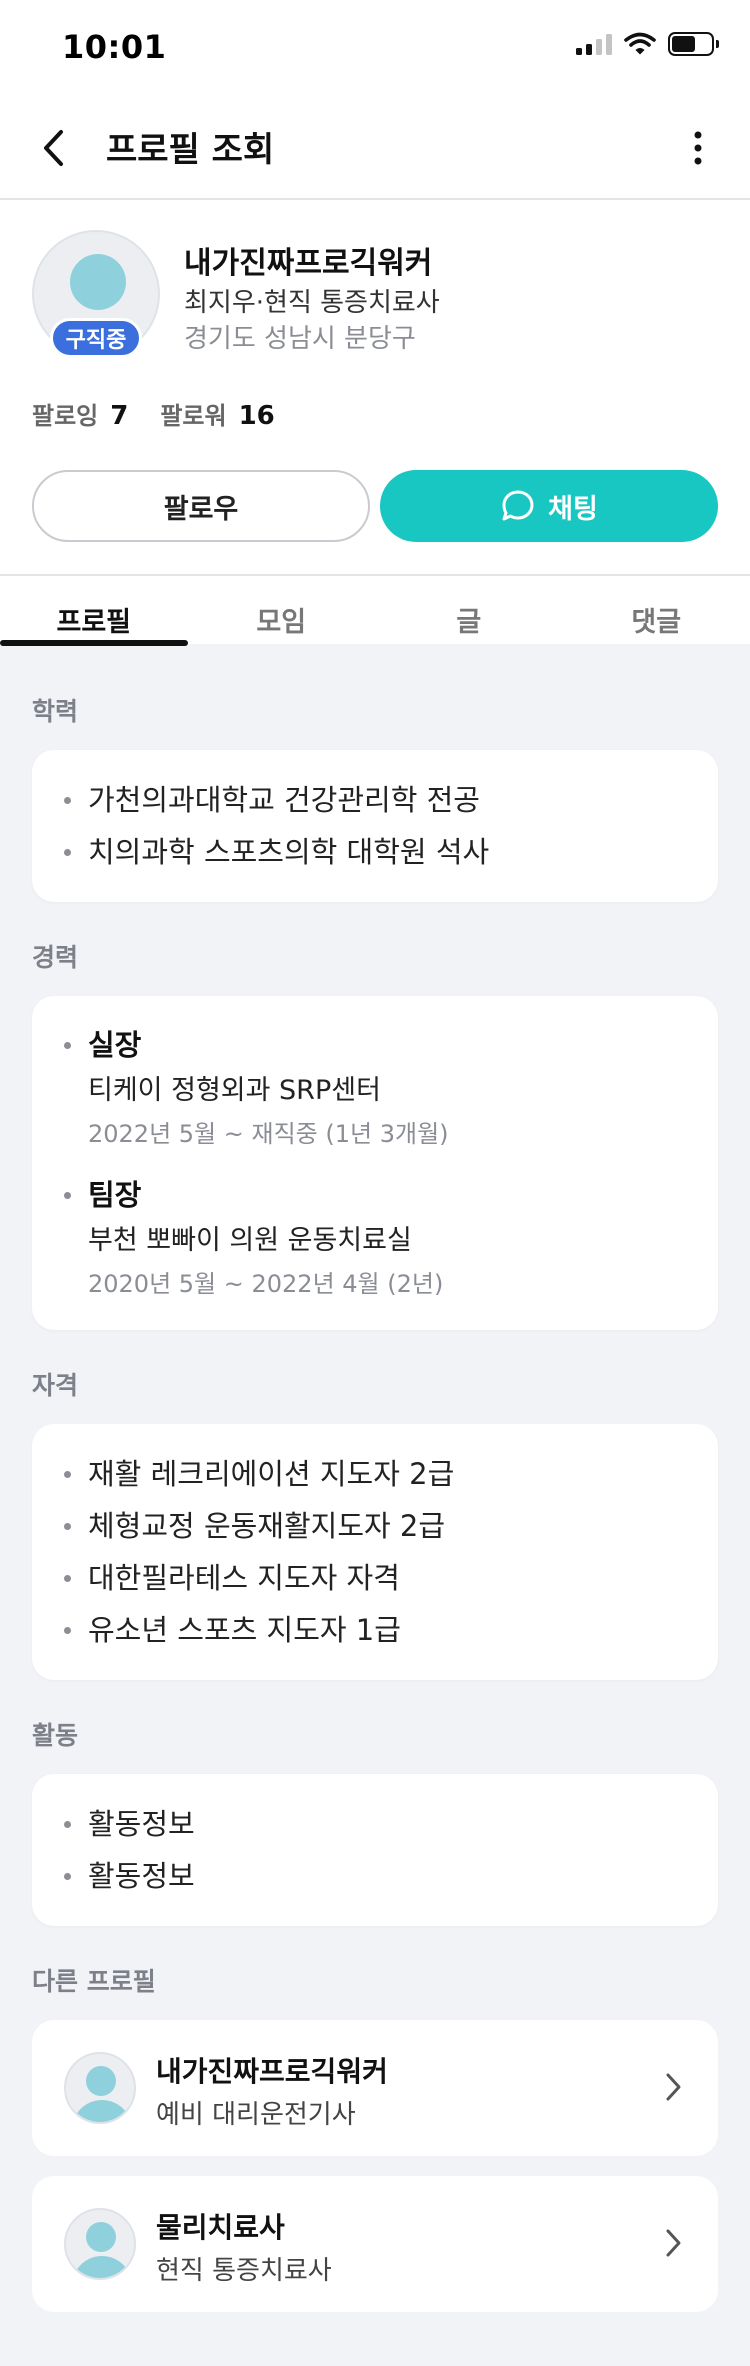 The height and width of the screenshot is (2366, 750). What do you see at coordinates (282, 610) in the screenshot?
I see `tab-groups: 모임` at bounding box center [282, 610].